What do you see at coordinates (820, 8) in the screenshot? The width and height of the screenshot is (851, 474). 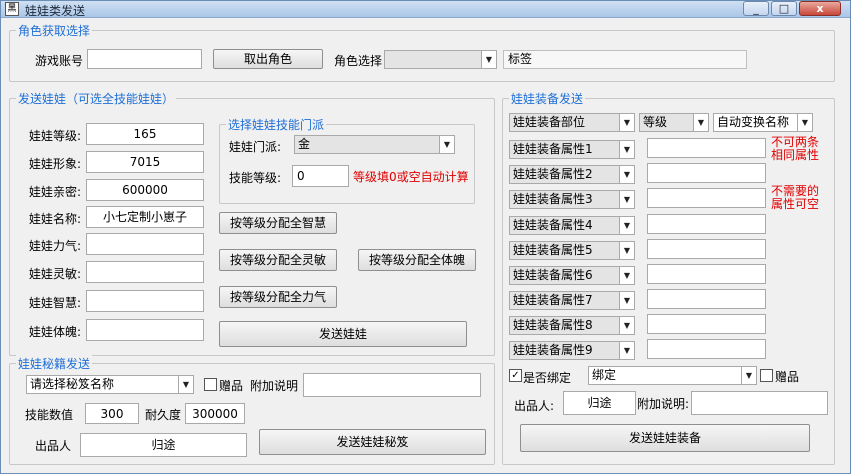 I see `close-button: x` at bounding box center [820, 8].